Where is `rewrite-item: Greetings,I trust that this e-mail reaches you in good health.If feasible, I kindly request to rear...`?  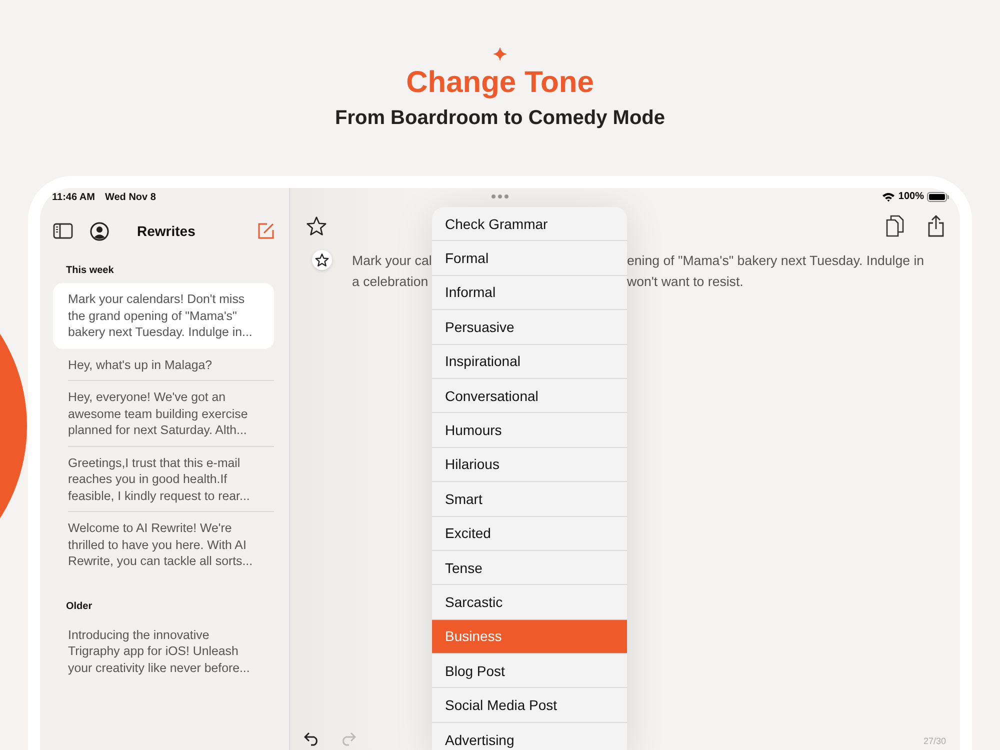 rewrite-item: Greetings,I trust that this e-mail reaches you in good health.If feasible, I kindly request to rear... is located at coordinates (171, 479).